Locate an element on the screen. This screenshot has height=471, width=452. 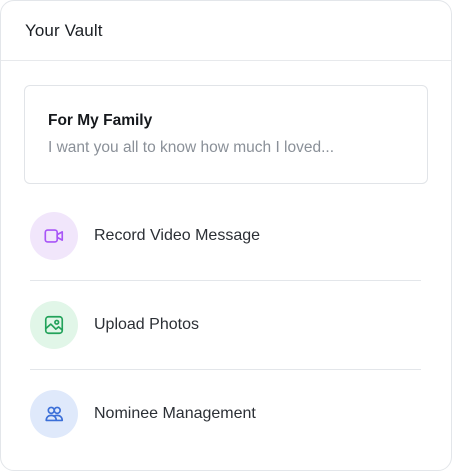
image-icon is located at coordinates (54, 325).